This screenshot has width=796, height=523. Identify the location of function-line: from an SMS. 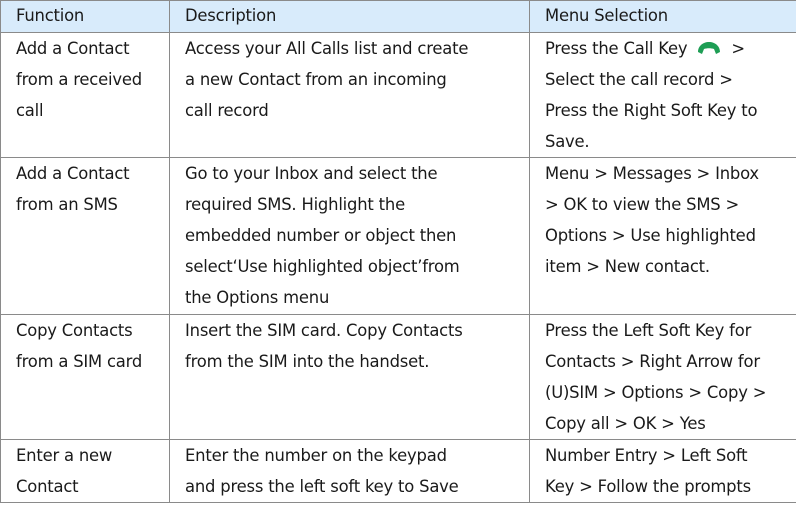
(67, 204).